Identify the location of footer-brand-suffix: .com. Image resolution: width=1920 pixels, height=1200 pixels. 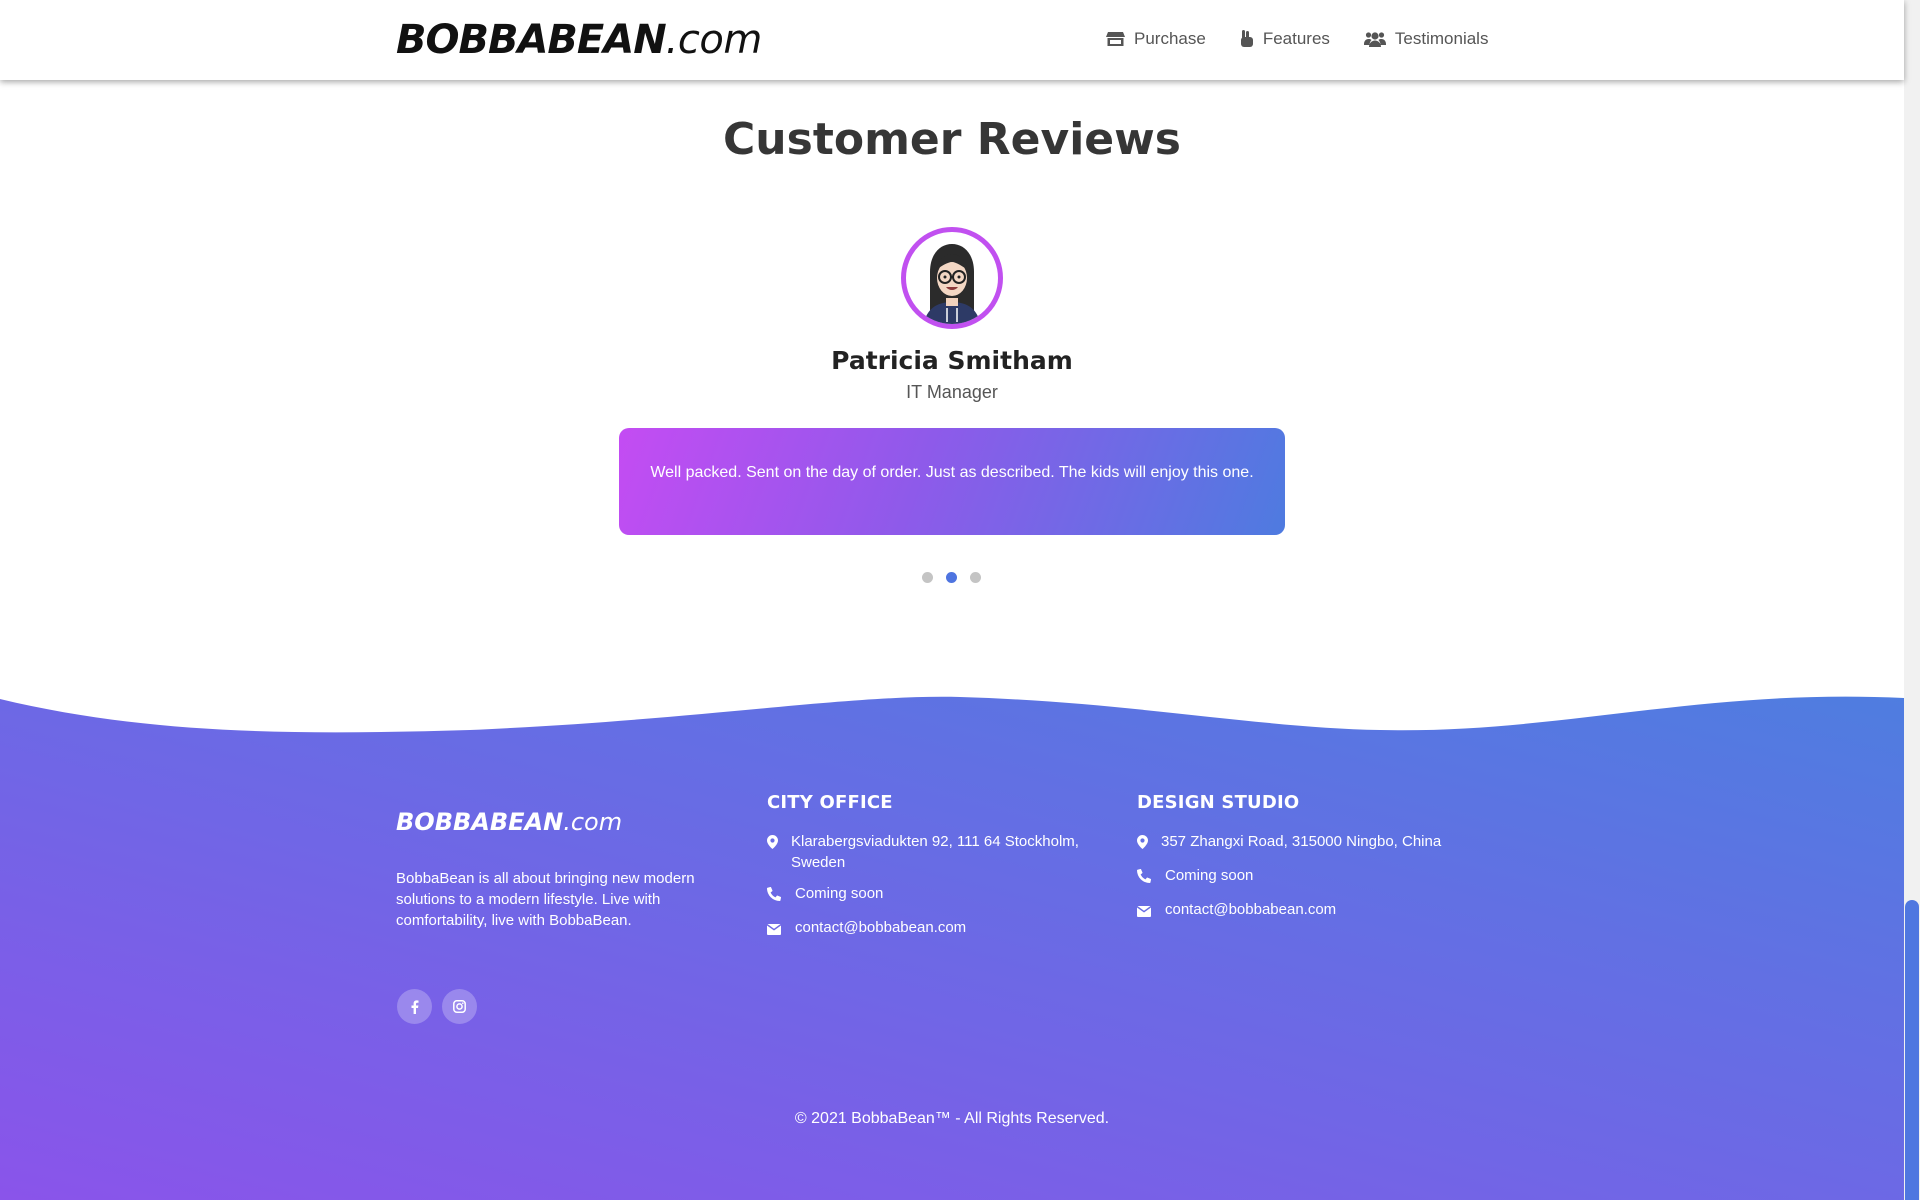
(593, 822).